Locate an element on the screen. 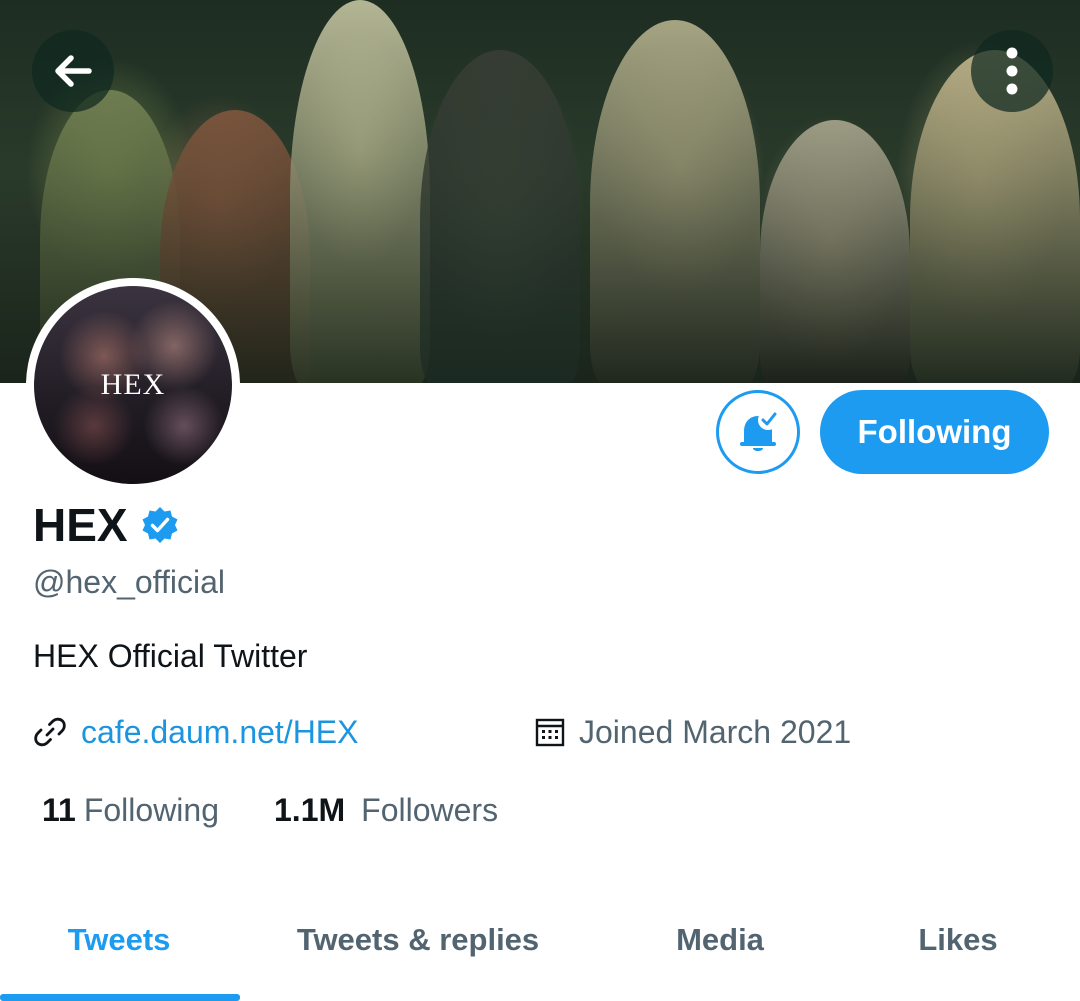  tab-tweets-replies: Tweets & replies is located at coordinates (418, 940).